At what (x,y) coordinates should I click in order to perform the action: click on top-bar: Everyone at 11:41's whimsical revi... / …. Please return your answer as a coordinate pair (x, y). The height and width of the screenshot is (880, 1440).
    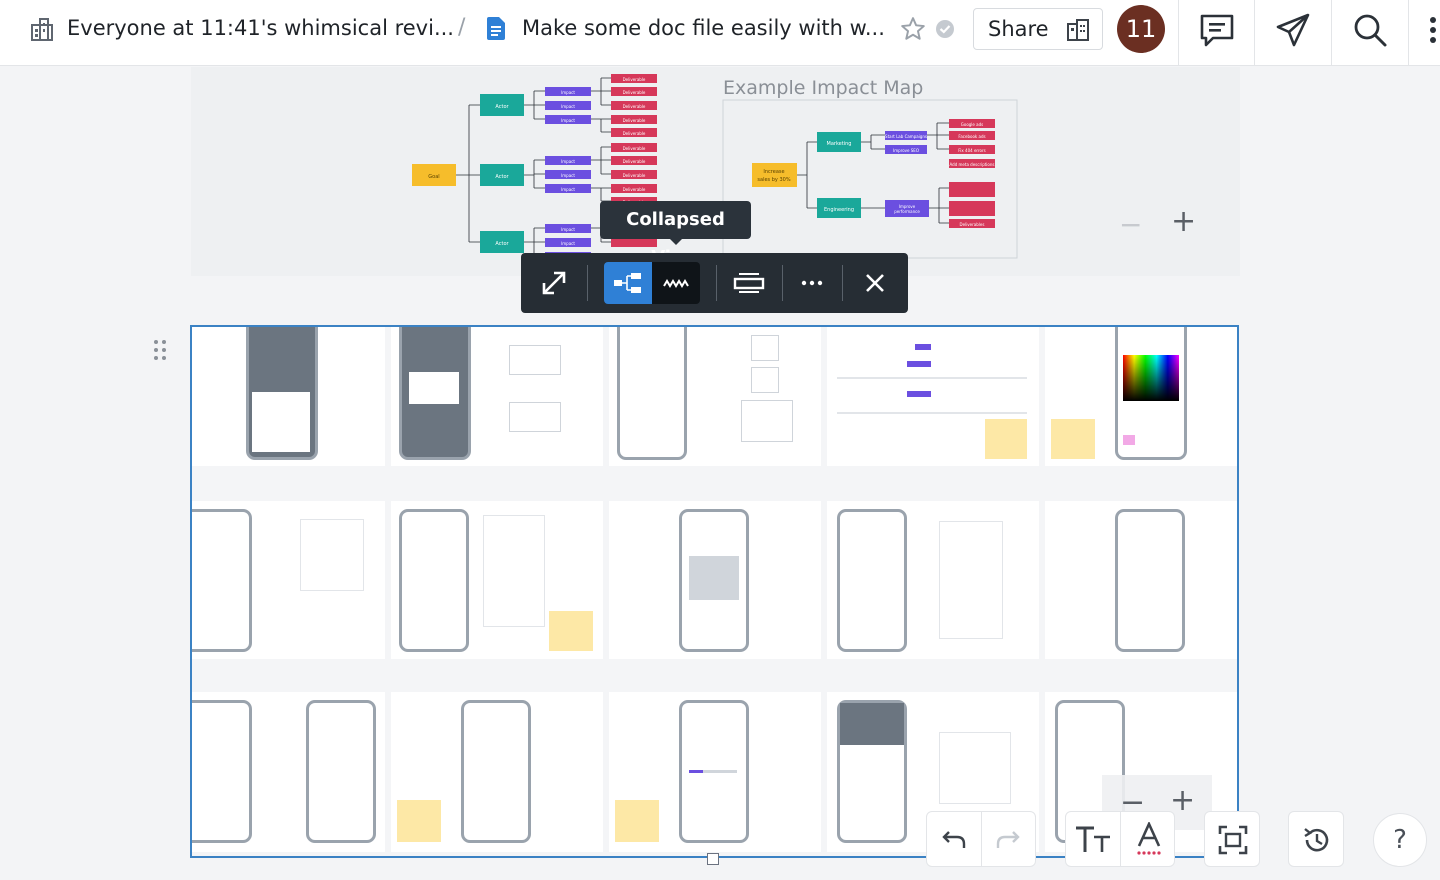
    Looking at the image, I should click on (720, 33).